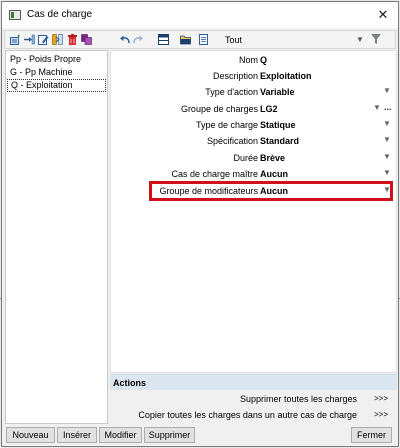 This screenshot has width=400, height=448. What do you see at coordinates (124, 39) in the screenshot?
I see `undo-icon` at bounding box center [124, 39].